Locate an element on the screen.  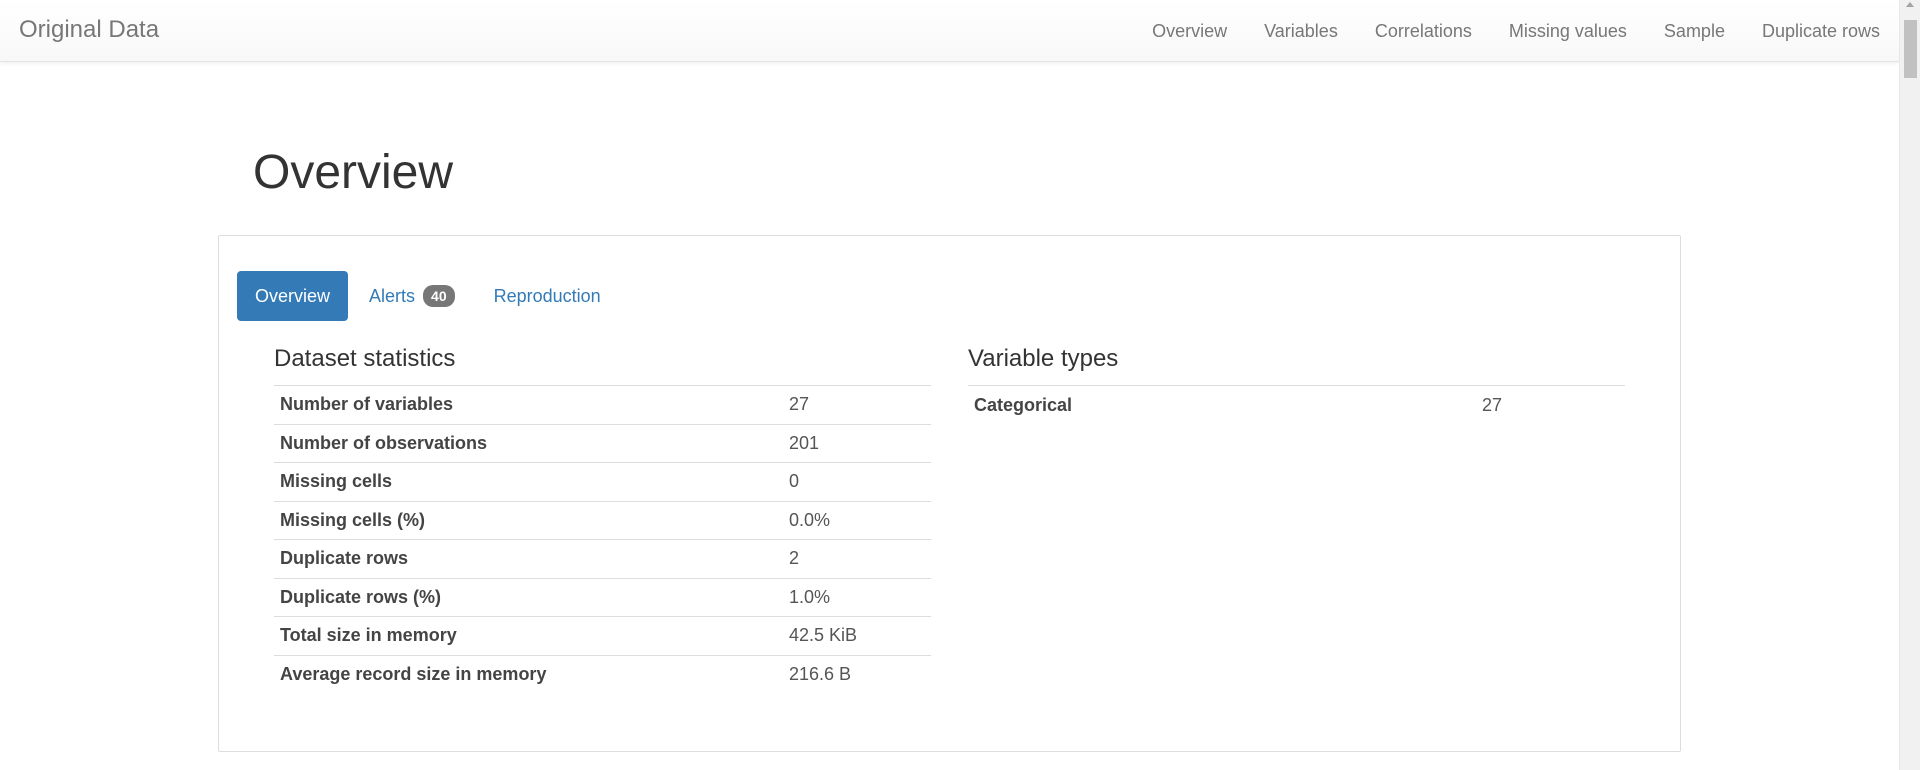
tab-alerts: Alerts 40 is located at coordinates (412, 296).